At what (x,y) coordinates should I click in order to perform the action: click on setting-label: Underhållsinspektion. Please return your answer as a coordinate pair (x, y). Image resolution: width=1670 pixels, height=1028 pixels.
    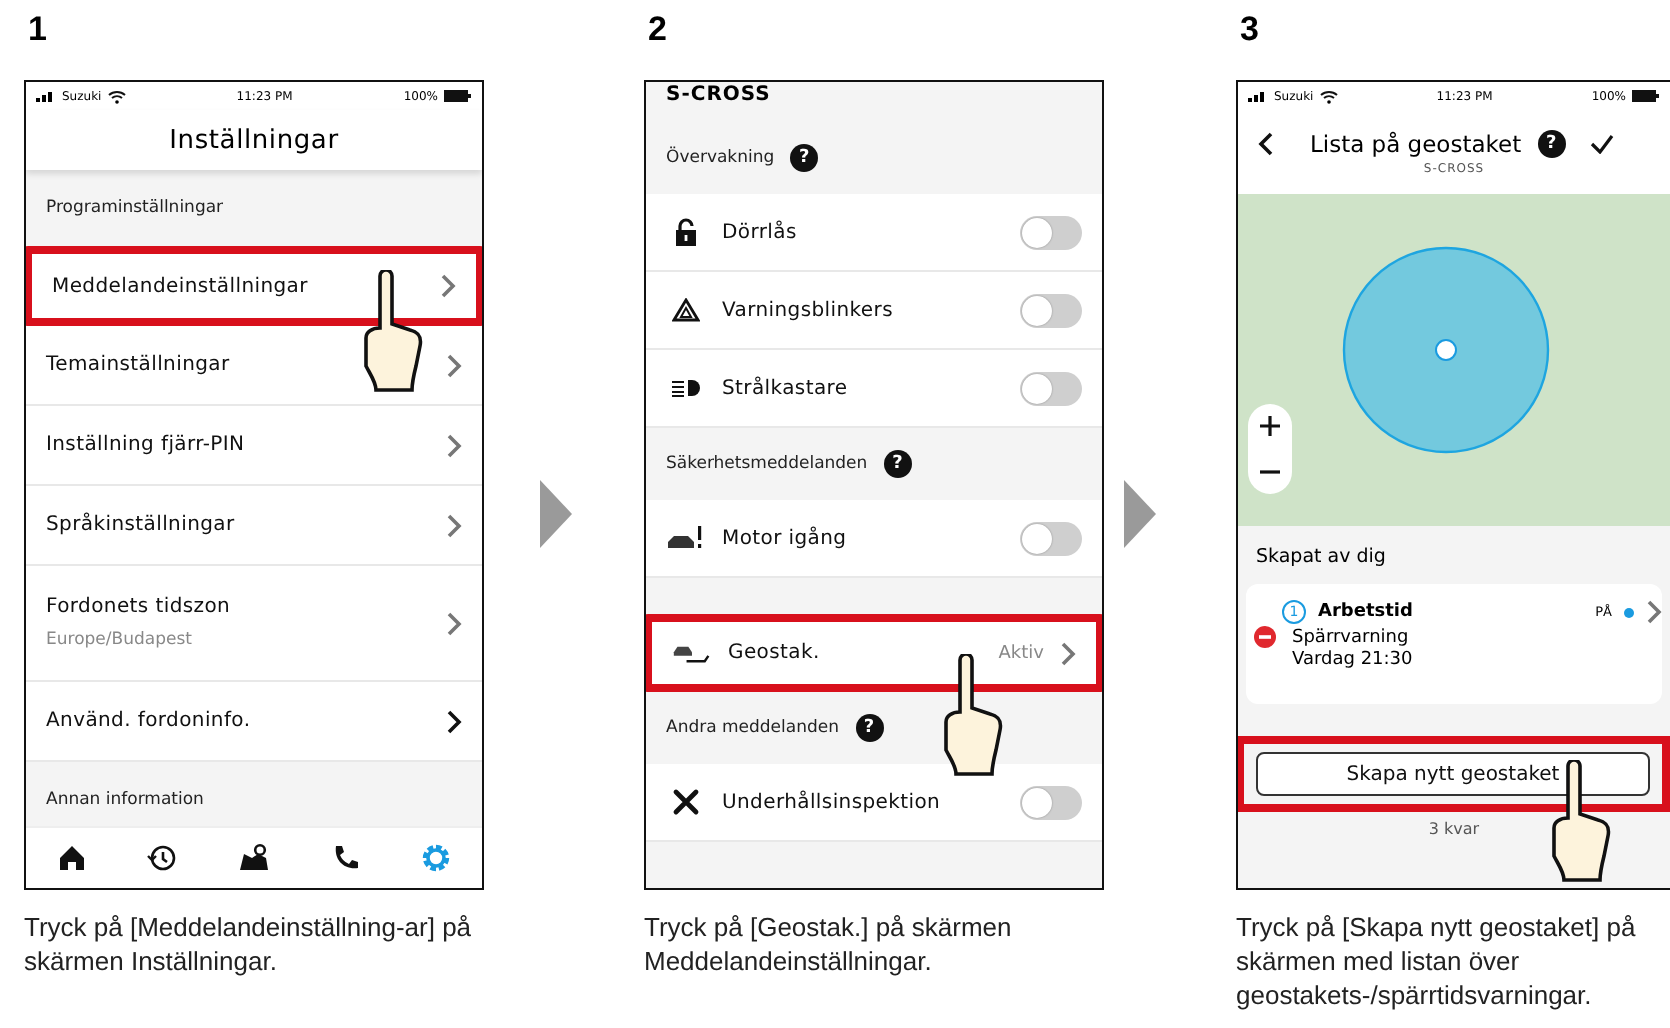
    Looking at the image, I should click on (831, 802).